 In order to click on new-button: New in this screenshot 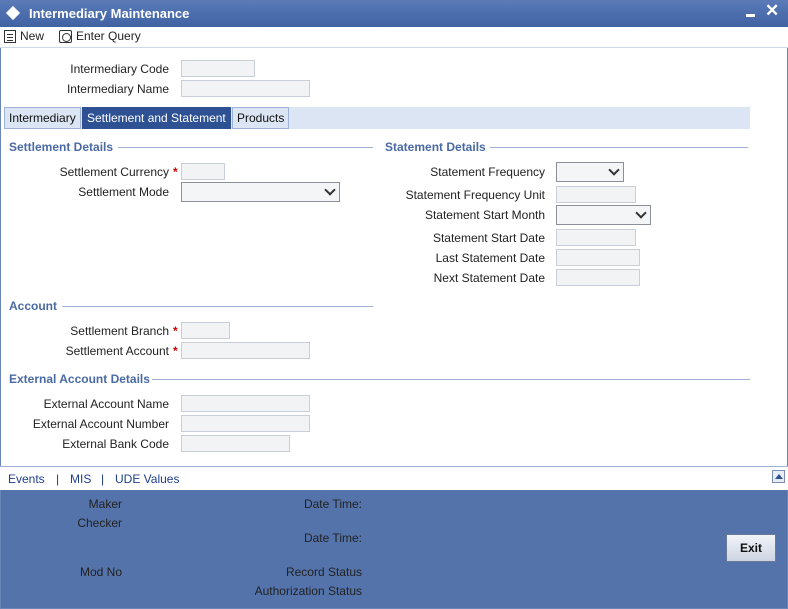, I will do `click(24, 36)`.